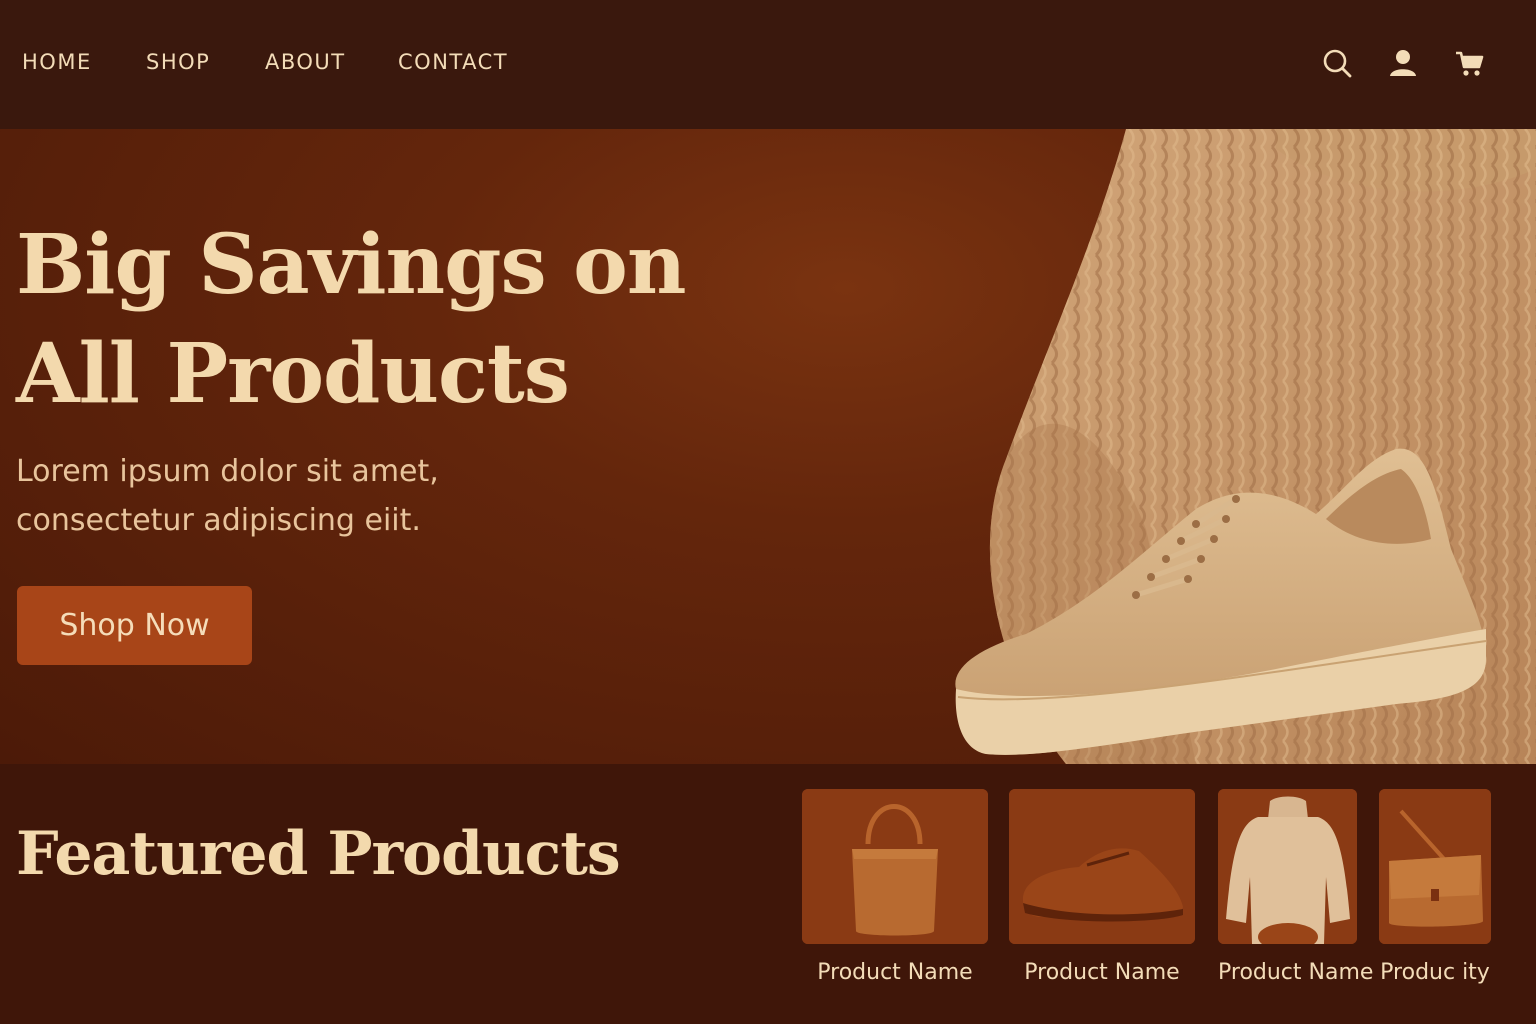 This screenshot has width=1536, height=1024. What do you see at coordinates (318, 854) in the screenshot?
I see `featured-products-title: Featured Products` at bounding box center [318, 854].